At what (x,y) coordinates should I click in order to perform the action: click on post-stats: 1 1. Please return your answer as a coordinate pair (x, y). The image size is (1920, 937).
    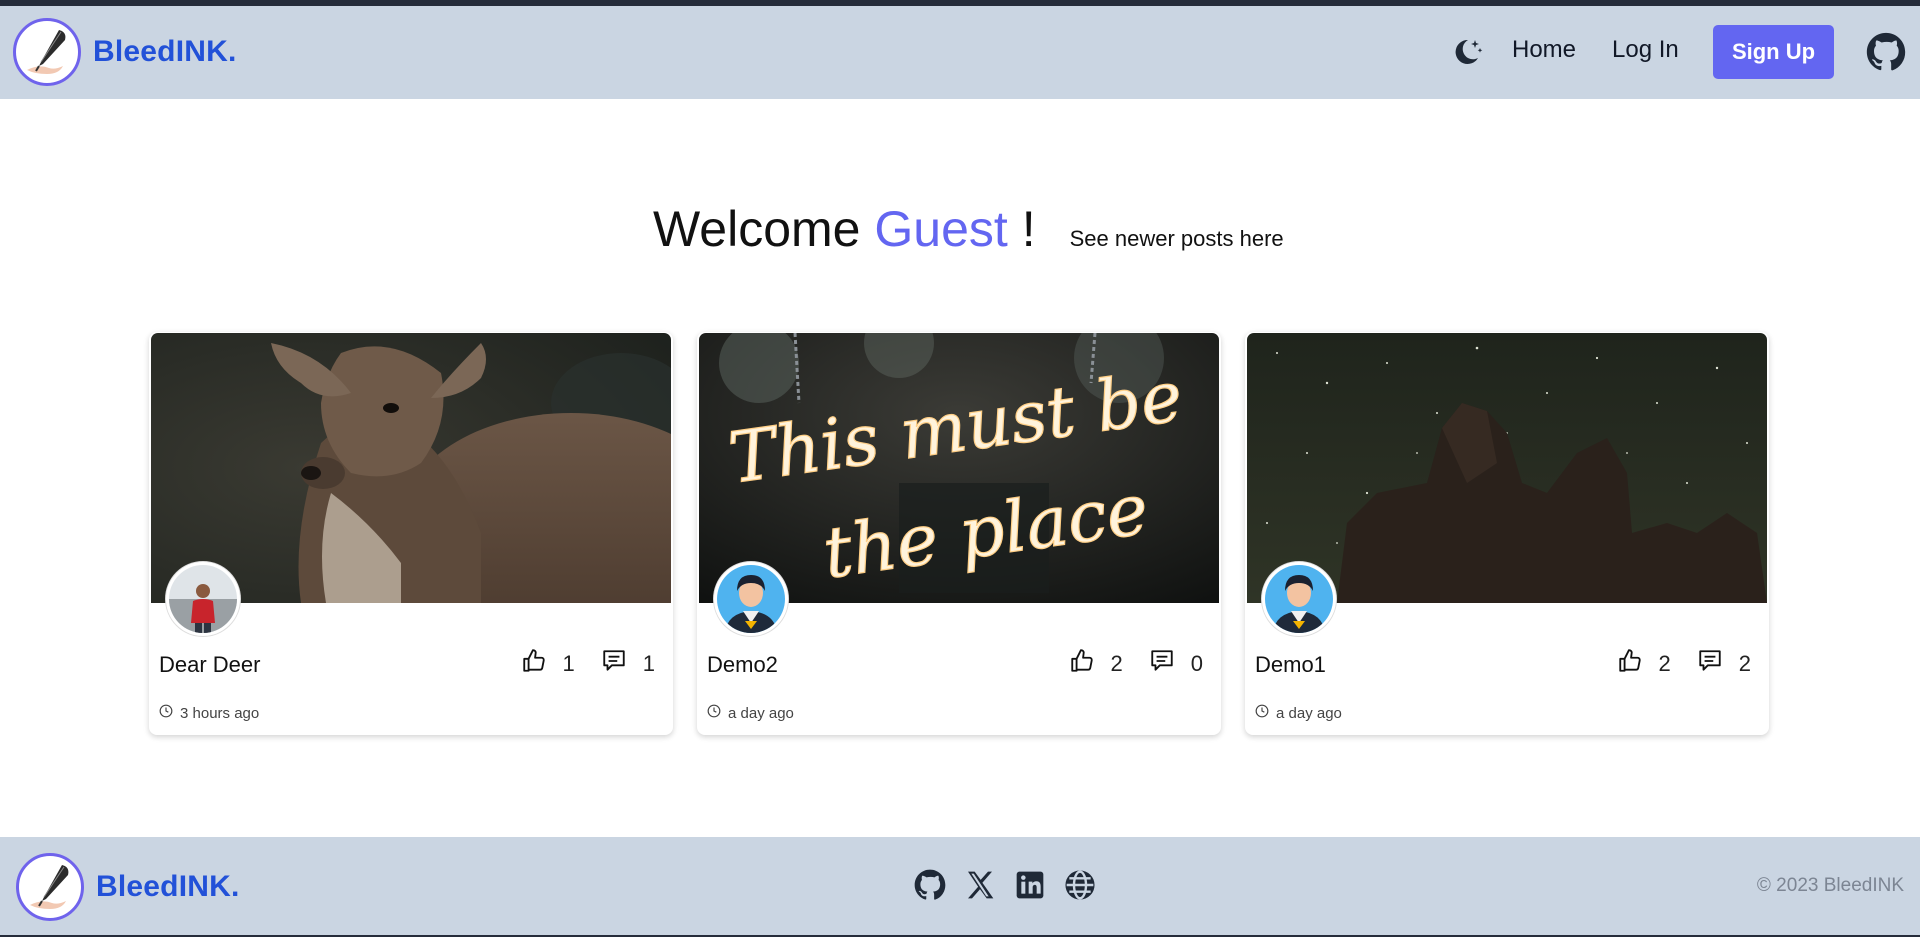
    Looking at the image, I should click on (588, 664).